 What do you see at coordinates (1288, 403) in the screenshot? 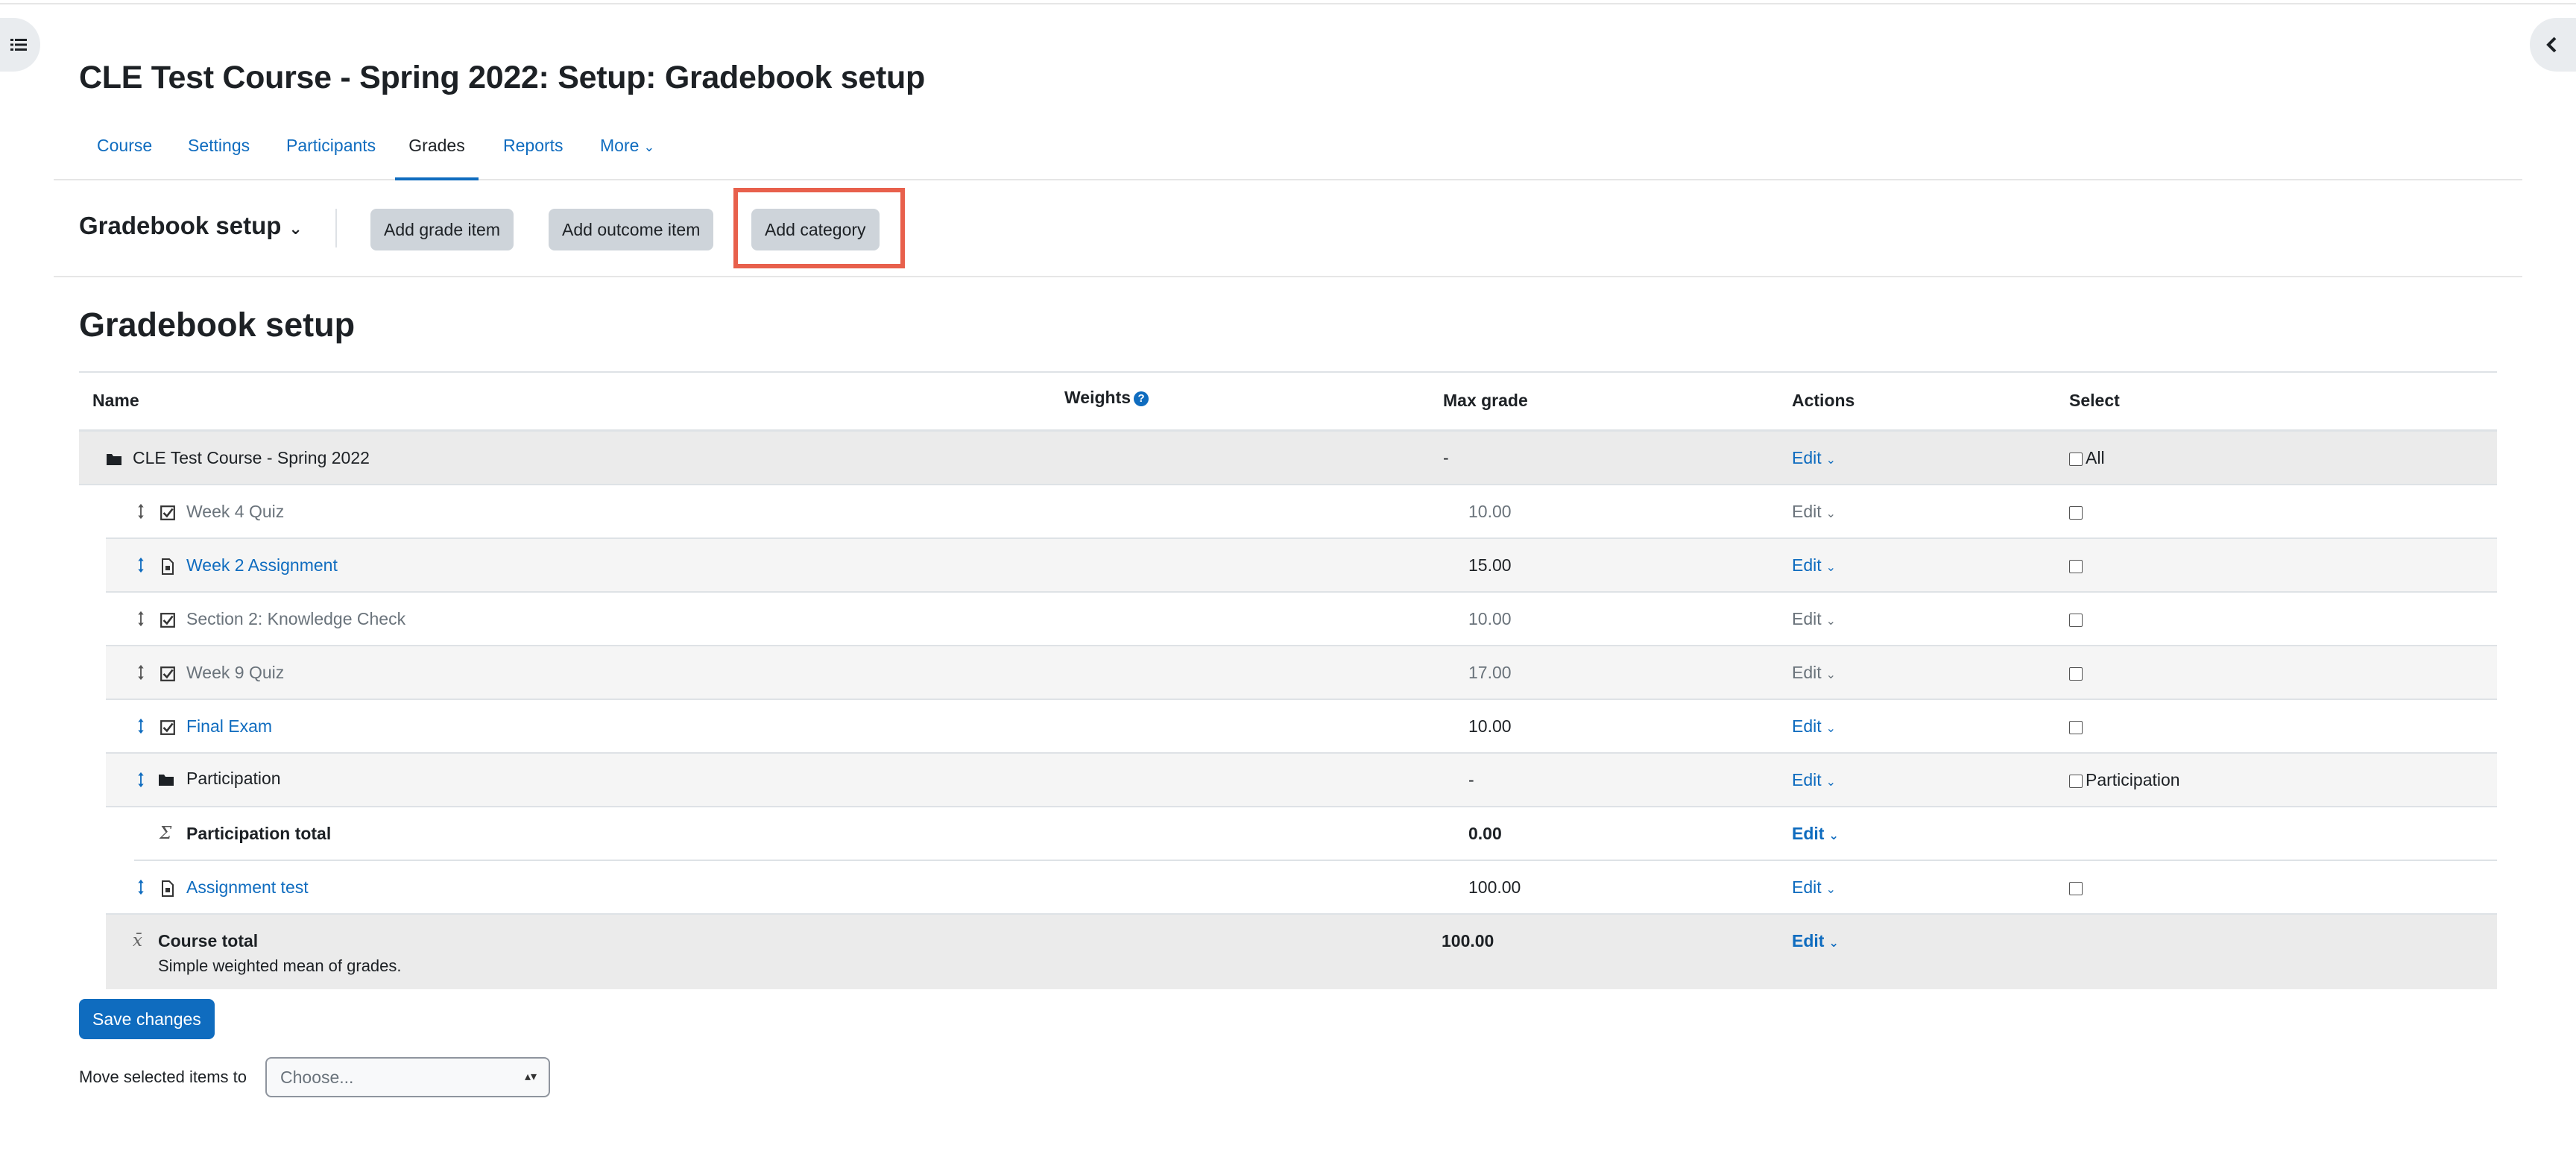
I see `table-header: Name Weights? Max grade Actions Select` at bounding box center [1288, 403].